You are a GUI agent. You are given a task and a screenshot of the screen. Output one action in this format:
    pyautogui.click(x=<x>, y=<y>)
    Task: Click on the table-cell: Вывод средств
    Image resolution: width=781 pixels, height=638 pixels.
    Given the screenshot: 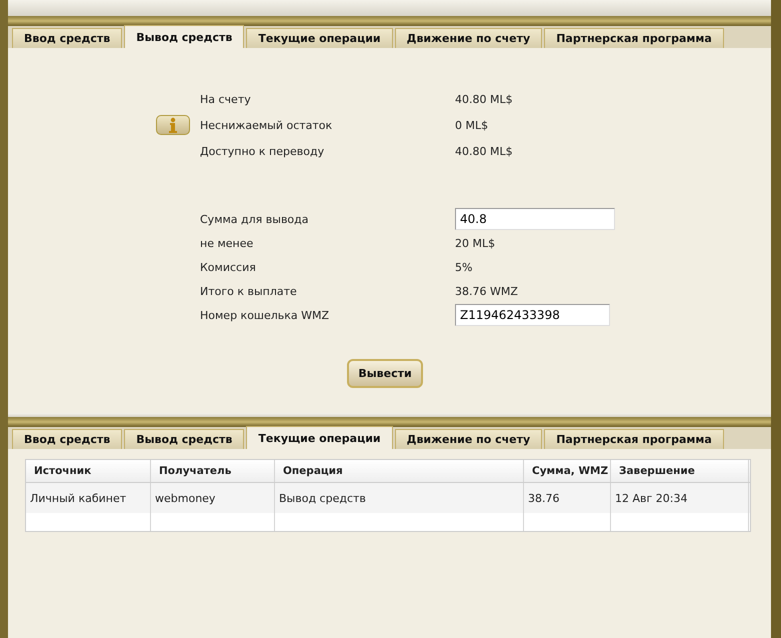 What is the action you would take?
    pyautogui.click(x=399, y=498)
    